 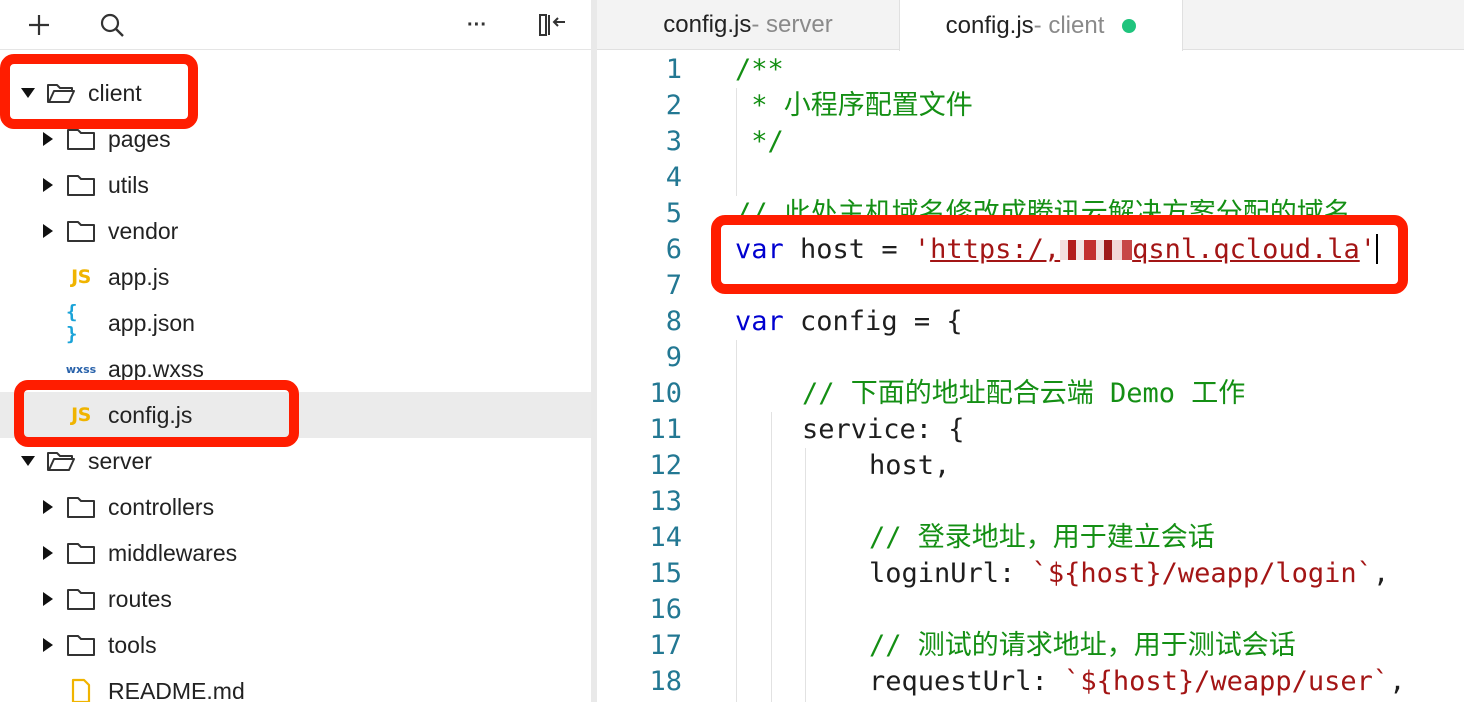 What do you see at coordinates (1082, 645) in the screenshot?
I see `code-line: // 测试的请求地址，用于测试会话` at bounding box center [1082, 645].